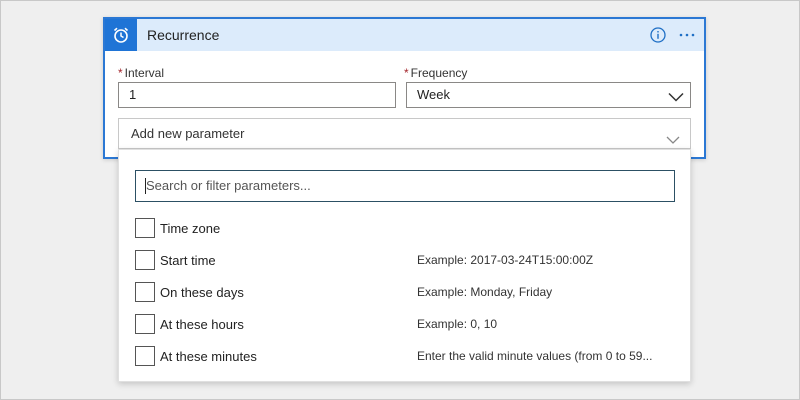 The width and height of the screenshot is (800, 400). Describe the element at coordinates (133, 94) in the screenshot. I see `interval-value: 1` at that location.